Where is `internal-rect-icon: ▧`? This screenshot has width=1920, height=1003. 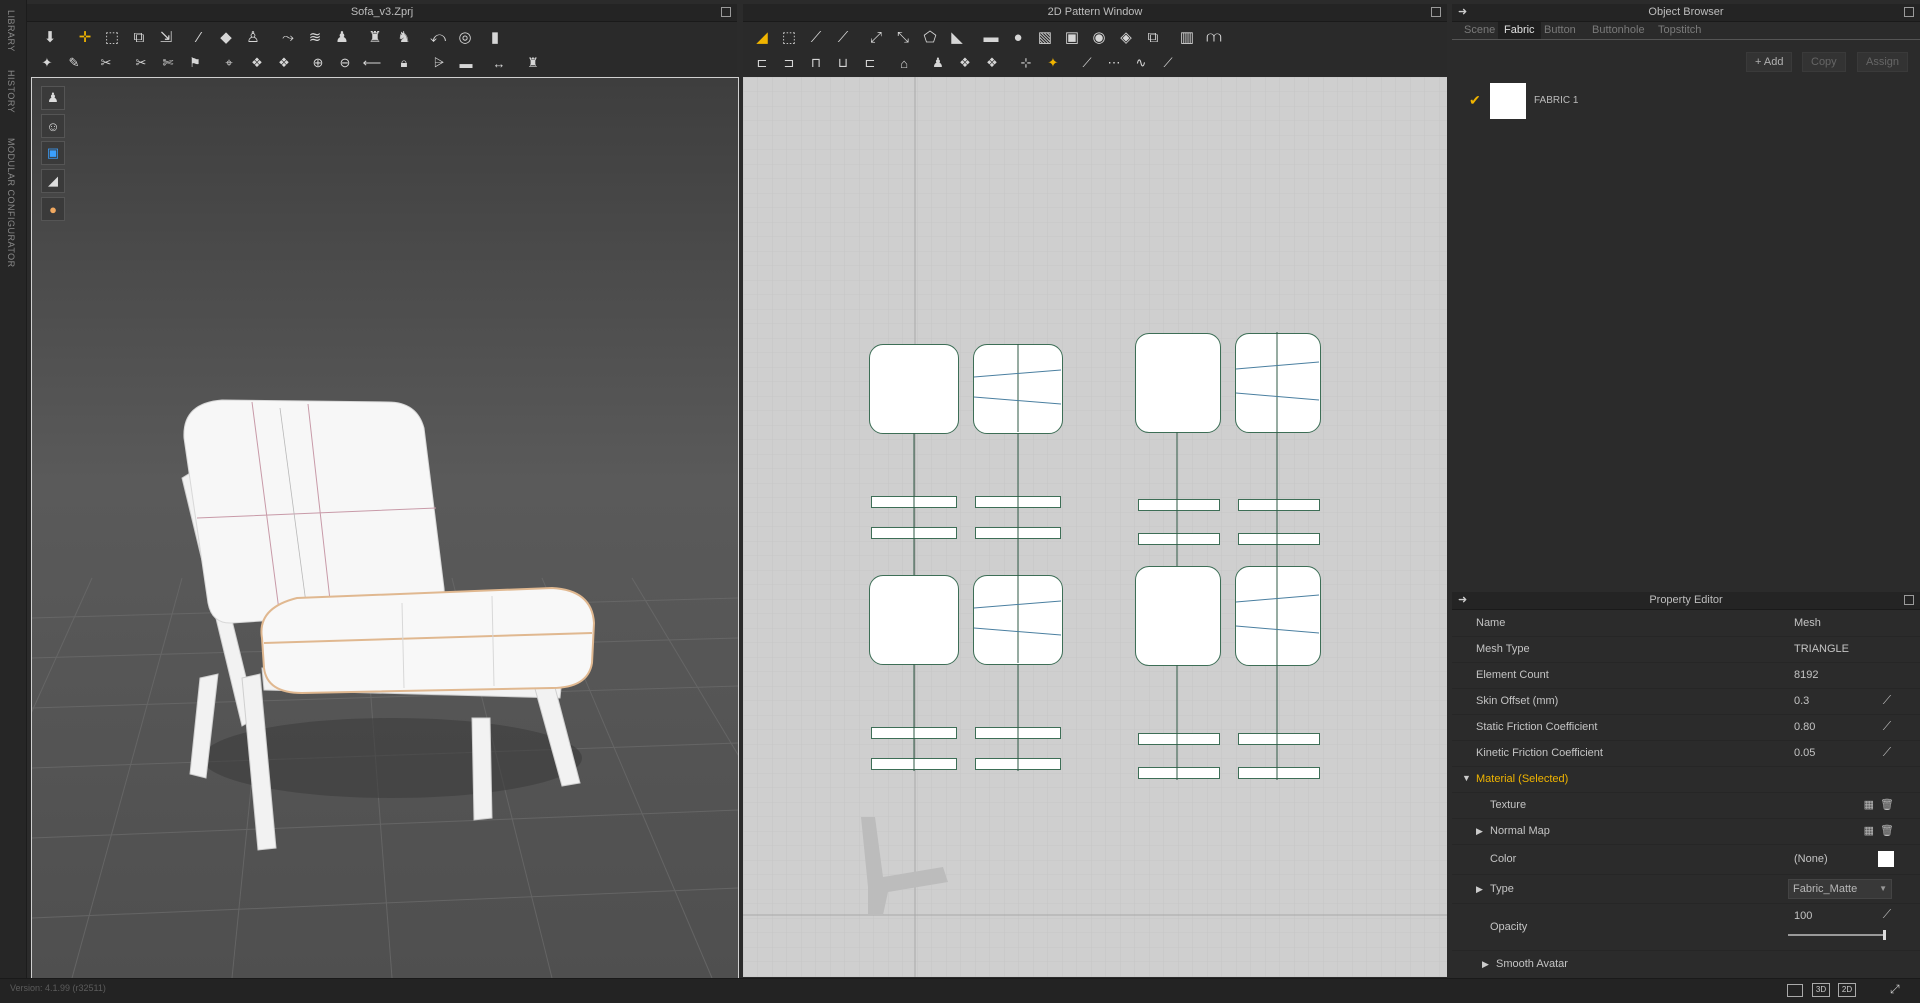
internal-rect-icon: ▧ is located at coordinates (1045, 37).